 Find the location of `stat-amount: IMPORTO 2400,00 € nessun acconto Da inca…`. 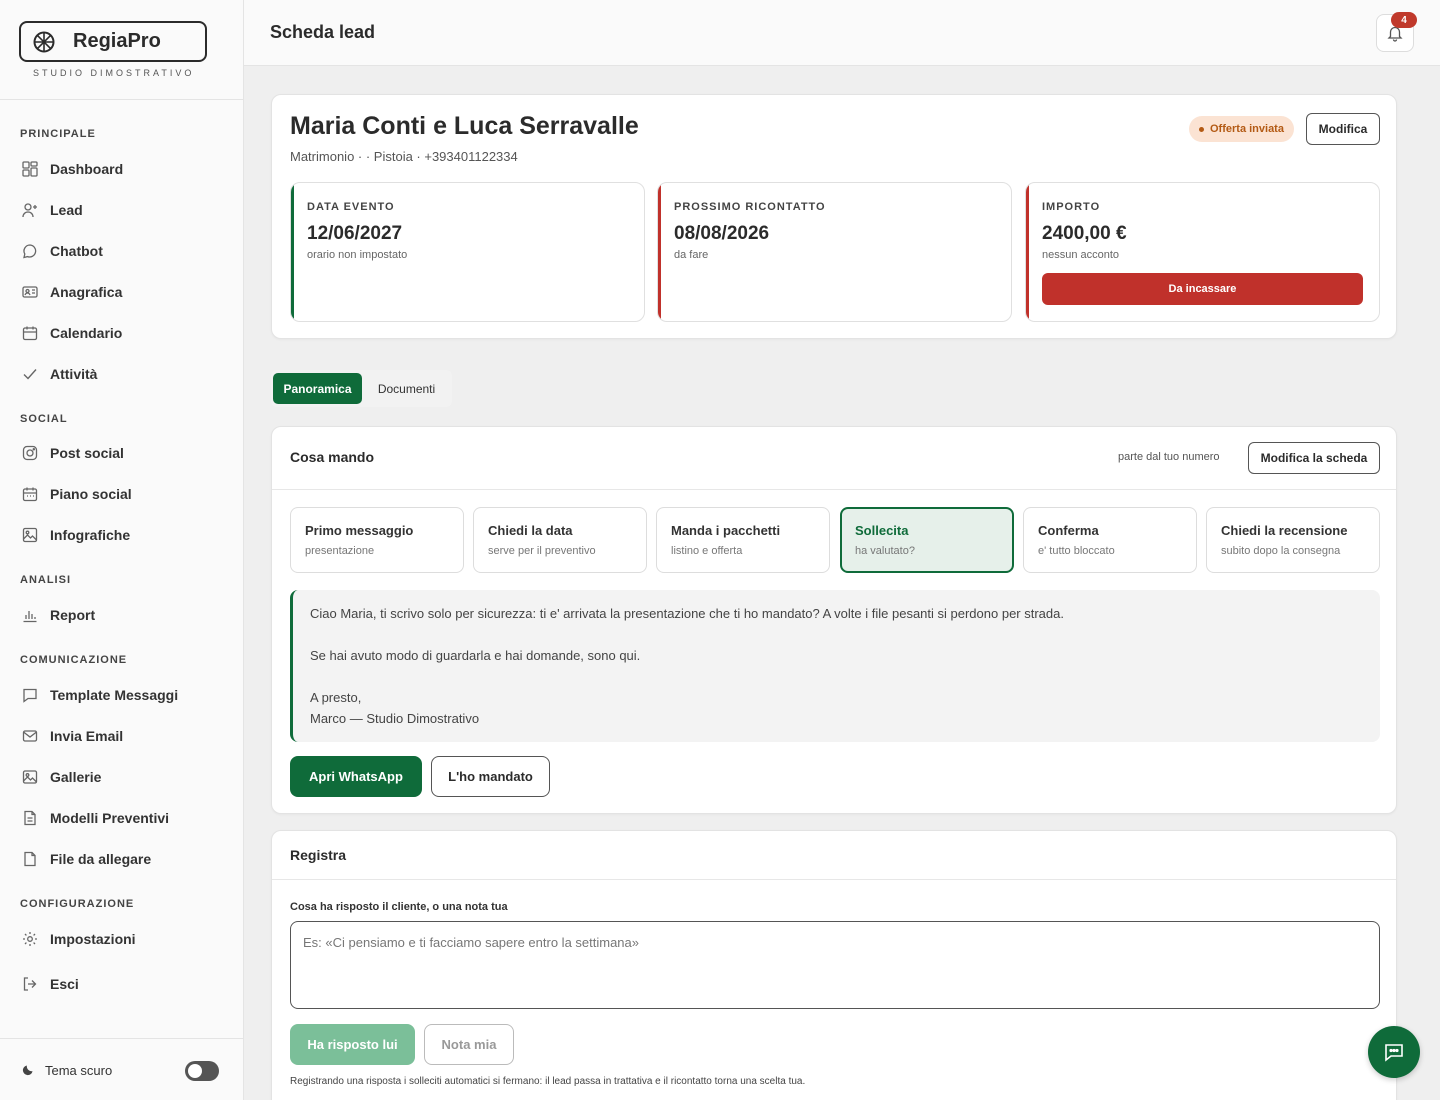

stat-amount: IMPORTO 2400,00 € nessun acconto Da inca… is located at coordinates (1202, 252).